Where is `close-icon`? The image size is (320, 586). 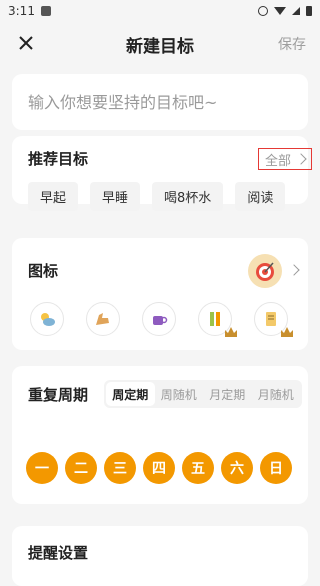 close-icon is located at coordinates (26, 43).